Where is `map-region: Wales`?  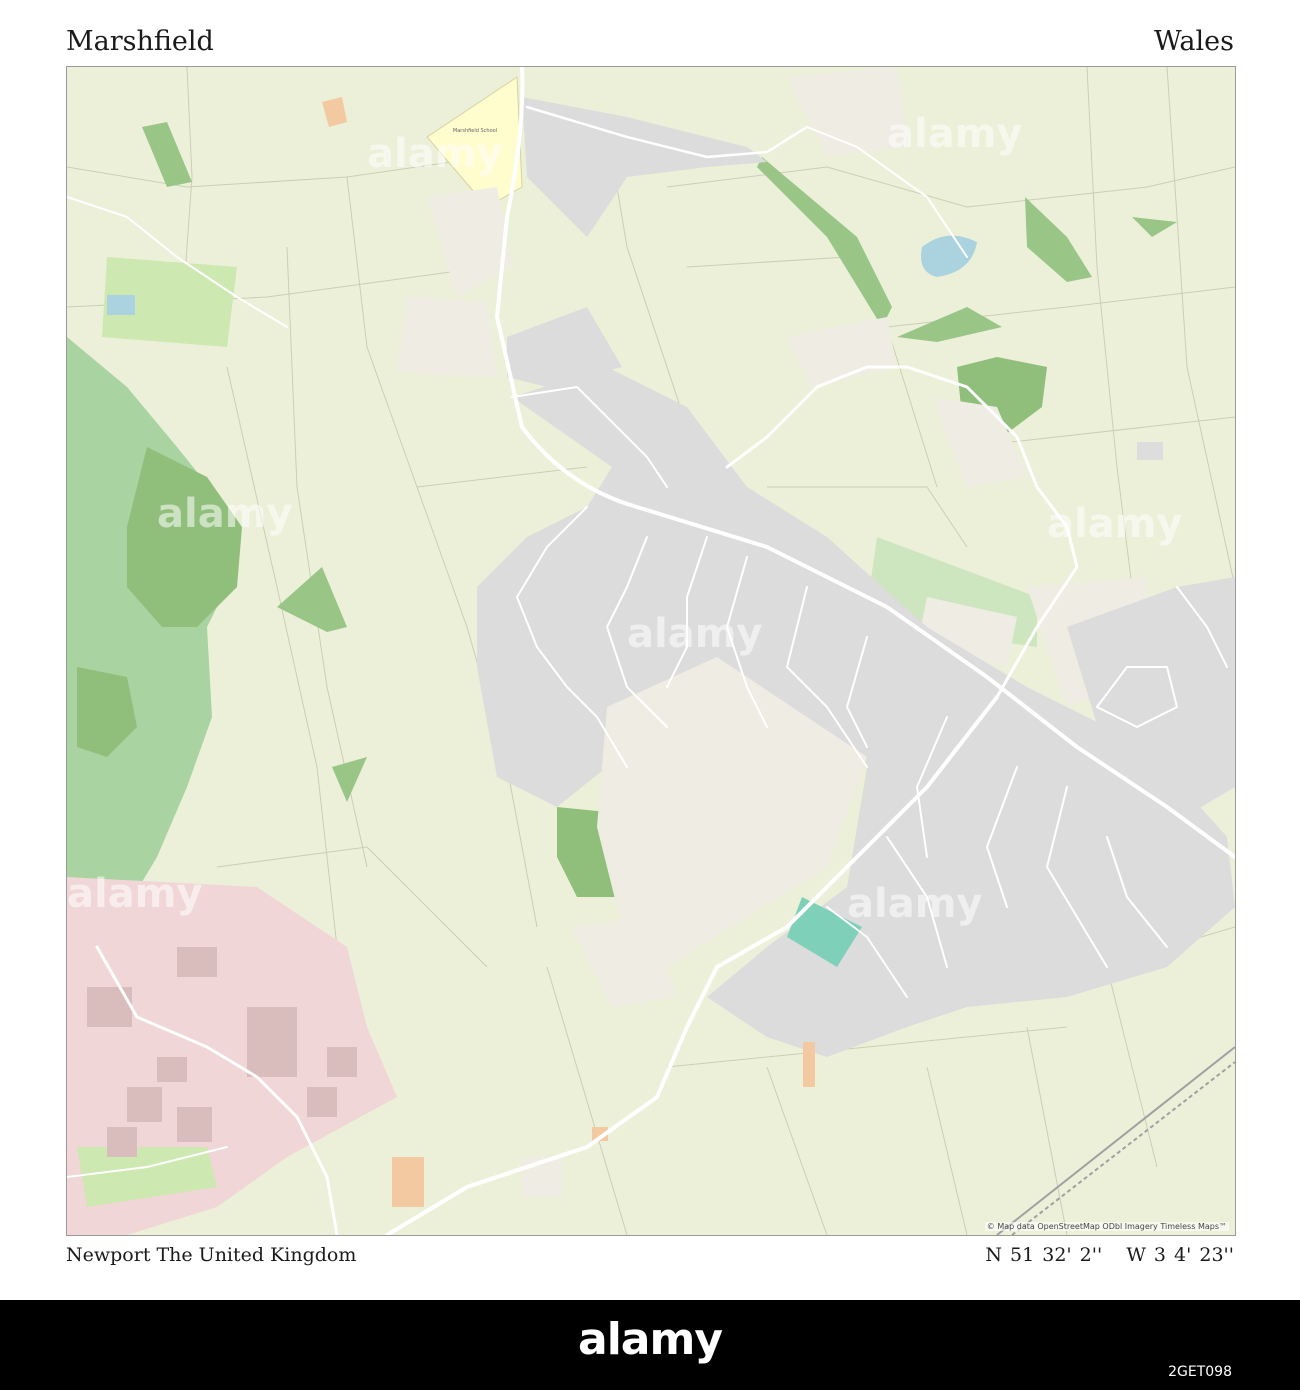 map-region: Wales is located at coordinates (1194, 41).